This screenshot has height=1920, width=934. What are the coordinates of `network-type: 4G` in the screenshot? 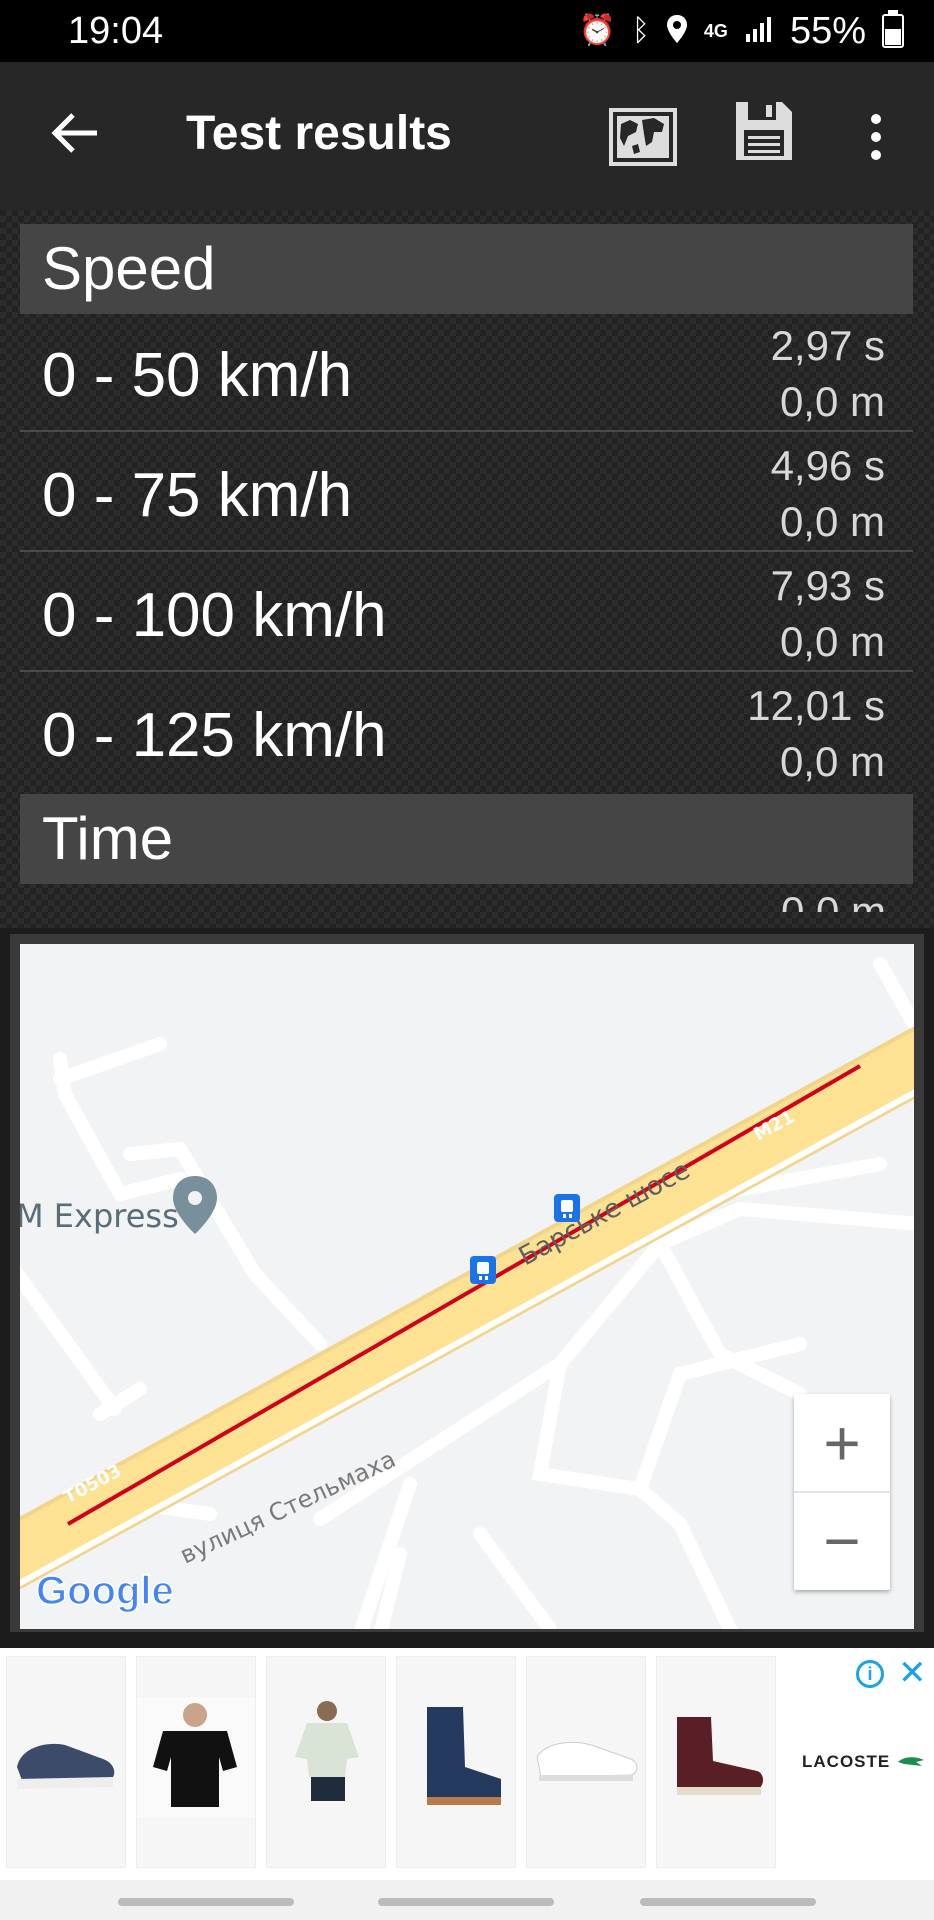 It's located at (715, 30).